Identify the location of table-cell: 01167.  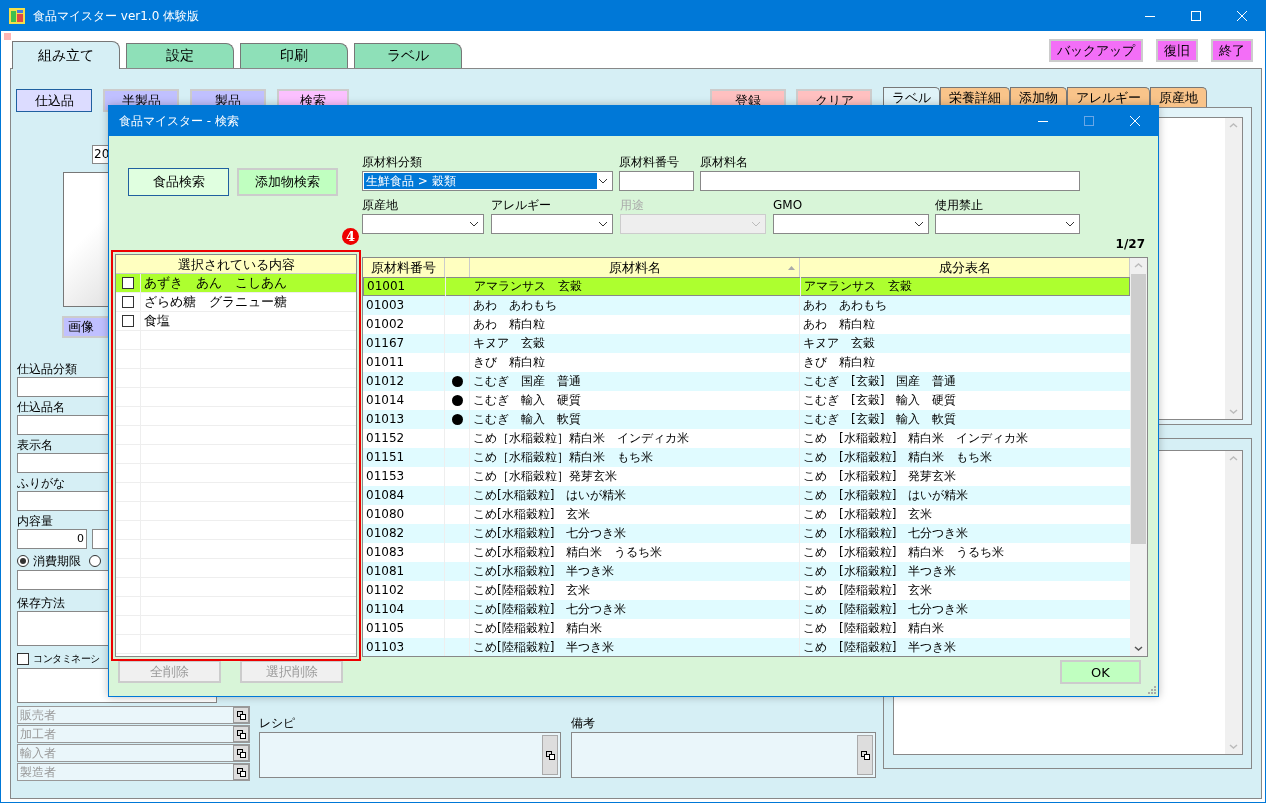
(404, 343).